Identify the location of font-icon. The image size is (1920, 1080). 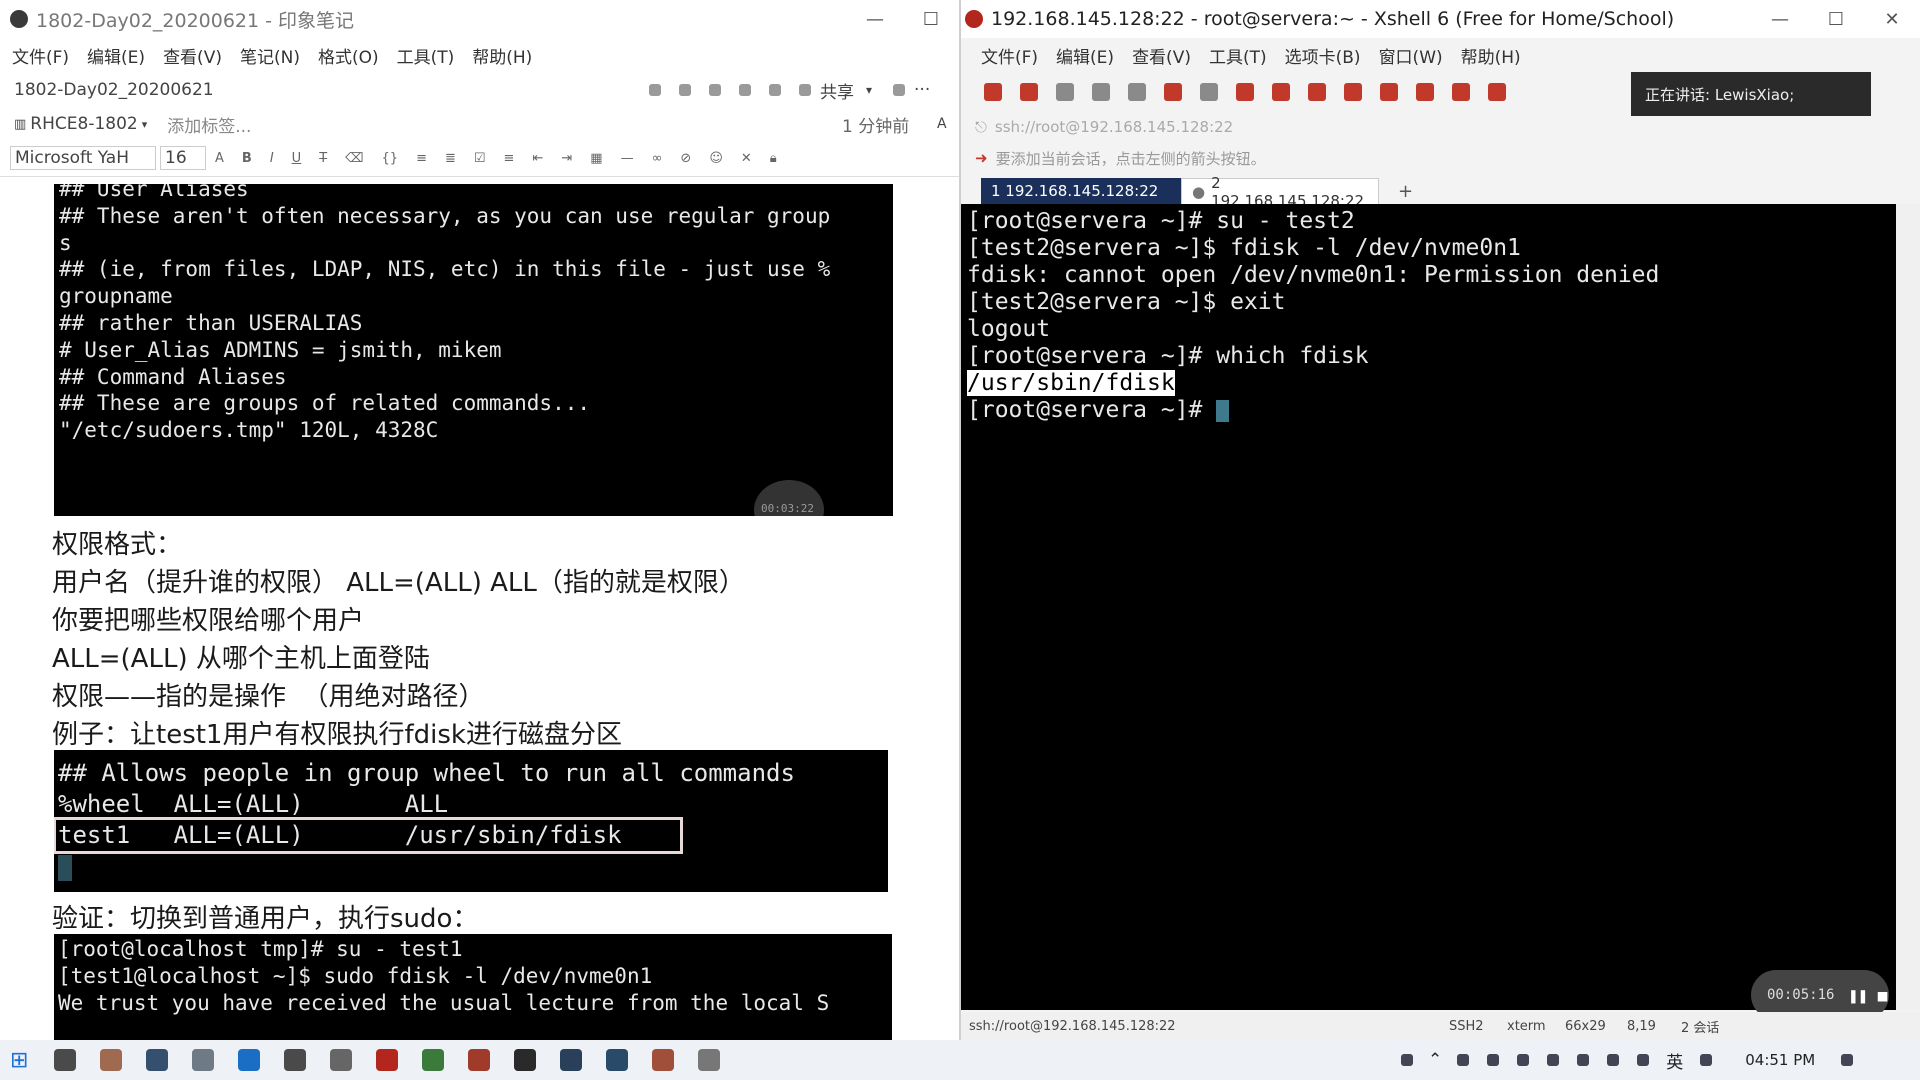
(1245, 92).